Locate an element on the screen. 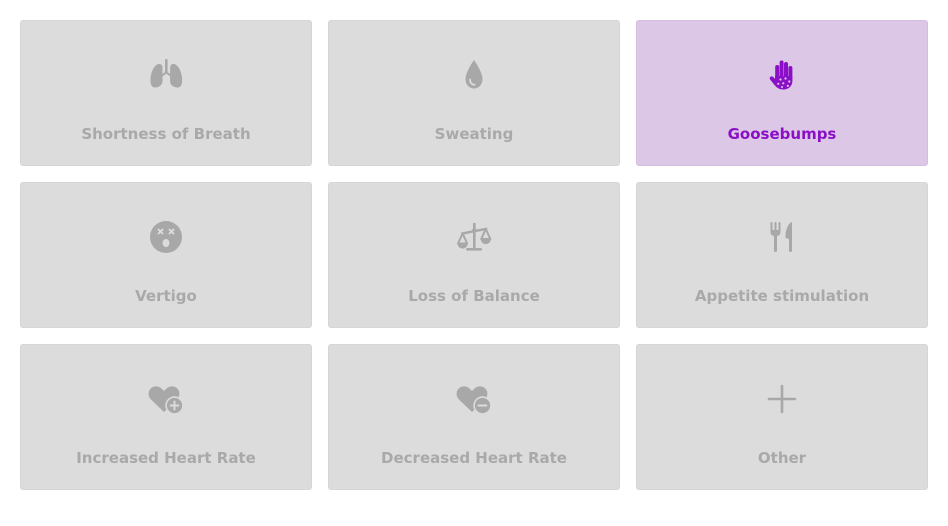  droplet-icon is located at coordinates (474, 75).